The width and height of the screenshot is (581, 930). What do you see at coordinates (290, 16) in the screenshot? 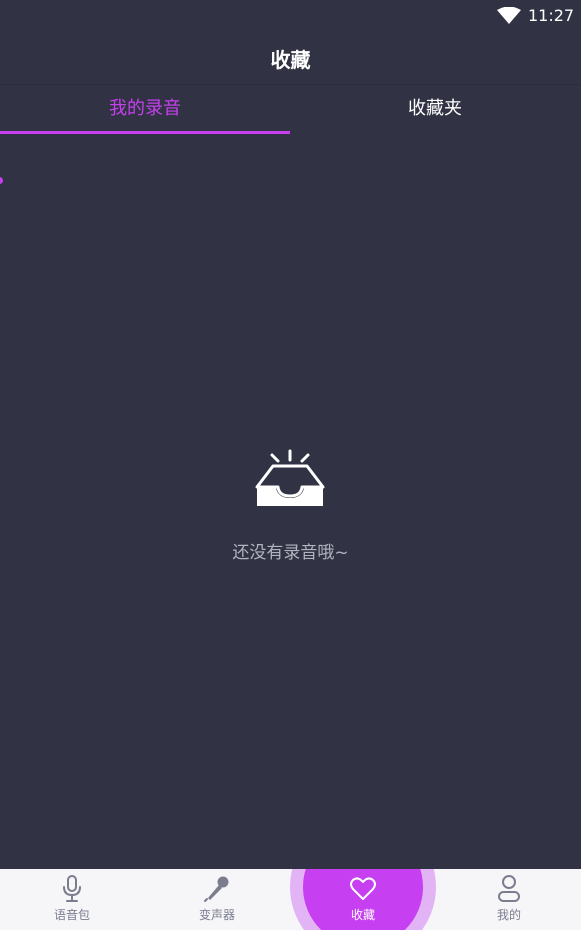
I see `status-bar: 11:27` at bounding box center [290, 16].